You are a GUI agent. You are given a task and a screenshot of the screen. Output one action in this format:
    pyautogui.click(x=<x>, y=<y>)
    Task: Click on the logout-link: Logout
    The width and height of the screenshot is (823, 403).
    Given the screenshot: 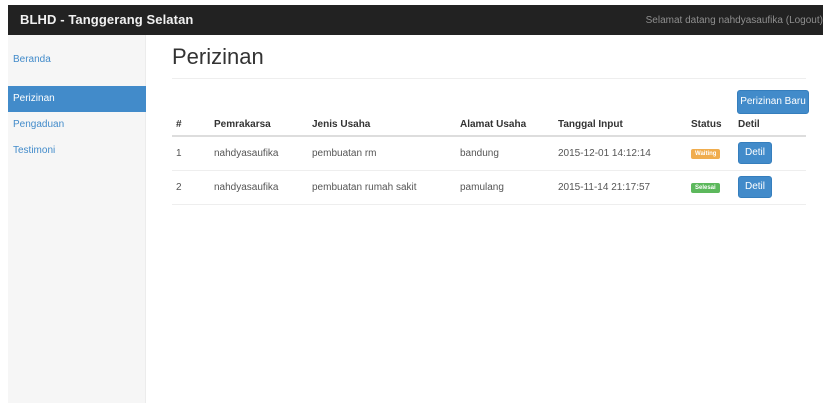 What is the action you would take?
    pyautogui.click(x=804, y=20)
    